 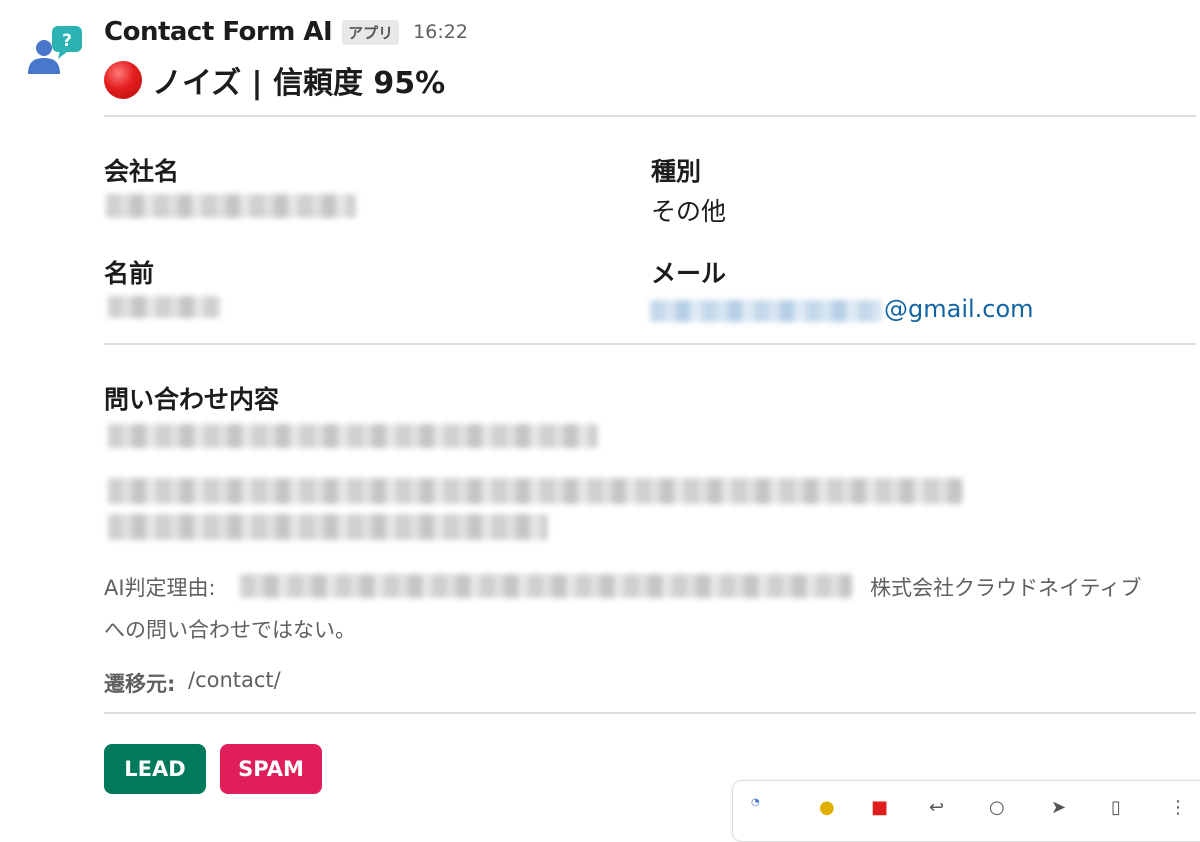 I want to click on app-badge: アプリ, so click(x=371, y=32).